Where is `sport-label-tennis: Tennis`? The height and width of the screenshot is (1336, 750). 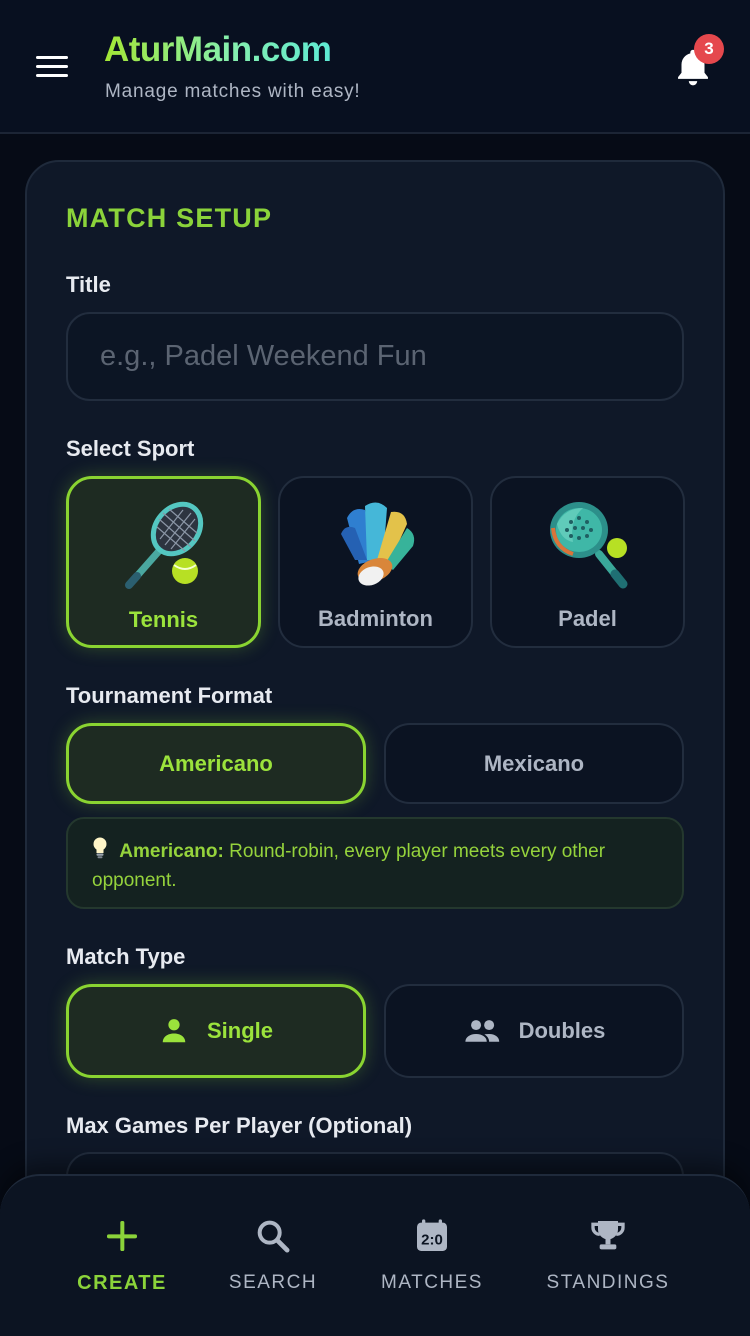
sport-label-tennis: Tennis is located at coordinates (163, 619).